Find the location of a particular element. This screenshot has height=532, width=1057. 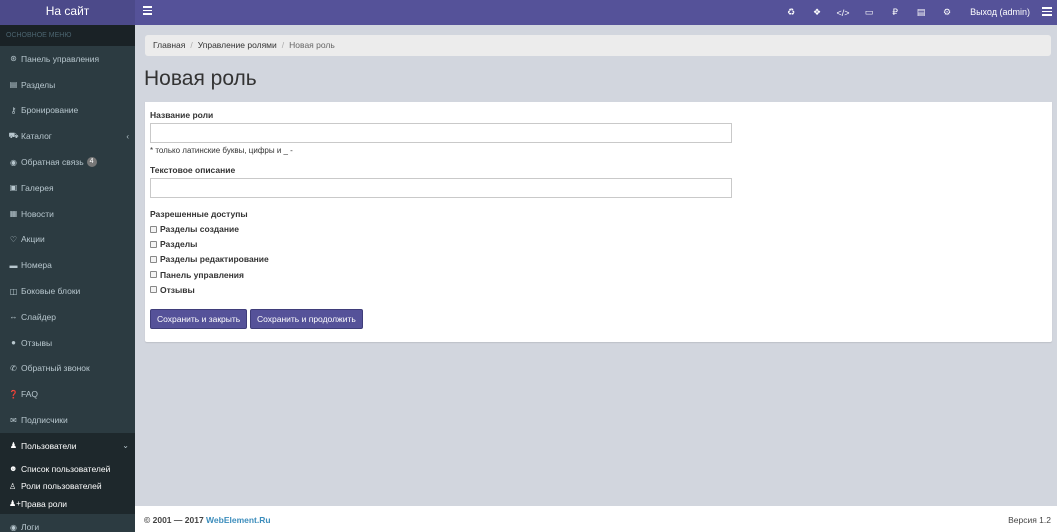

role-name-hint: * только латинские буквы, цифры и _ - is located at coordinates (221, 150).